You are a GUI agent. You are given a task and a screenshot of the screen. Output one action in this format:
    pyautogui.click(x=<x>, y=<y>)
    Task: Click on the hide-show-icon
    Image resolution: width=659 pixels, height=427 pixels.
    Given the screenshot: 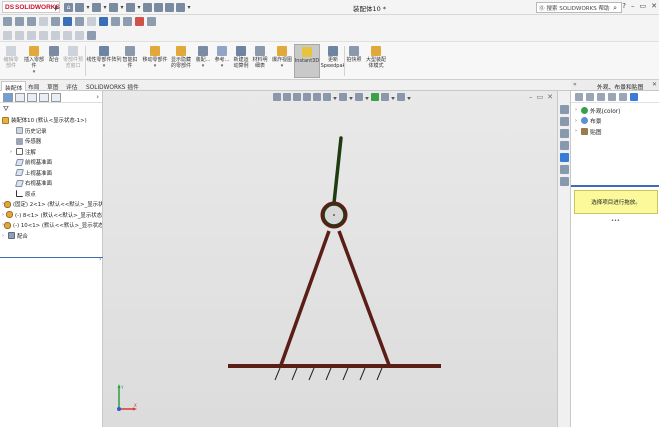 What is the action you would take?
    pyautogui.click(x=127, y=21)
    